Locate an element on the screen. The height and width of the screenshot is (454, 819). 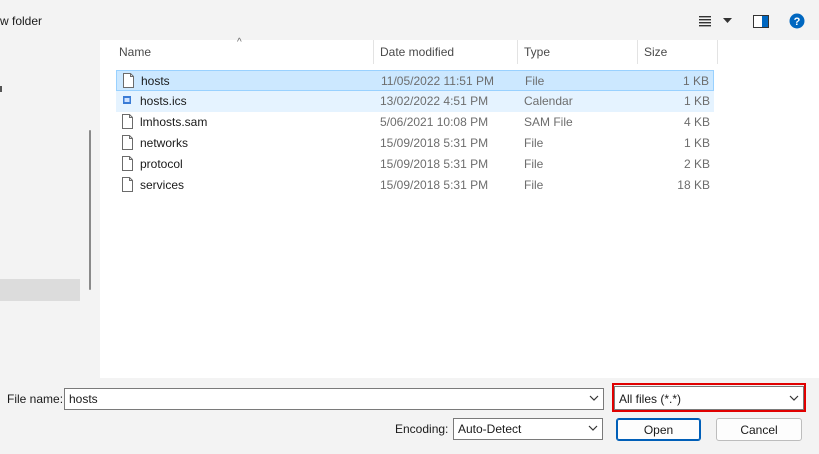
pane-splitter is located at coordinates (95, 209).